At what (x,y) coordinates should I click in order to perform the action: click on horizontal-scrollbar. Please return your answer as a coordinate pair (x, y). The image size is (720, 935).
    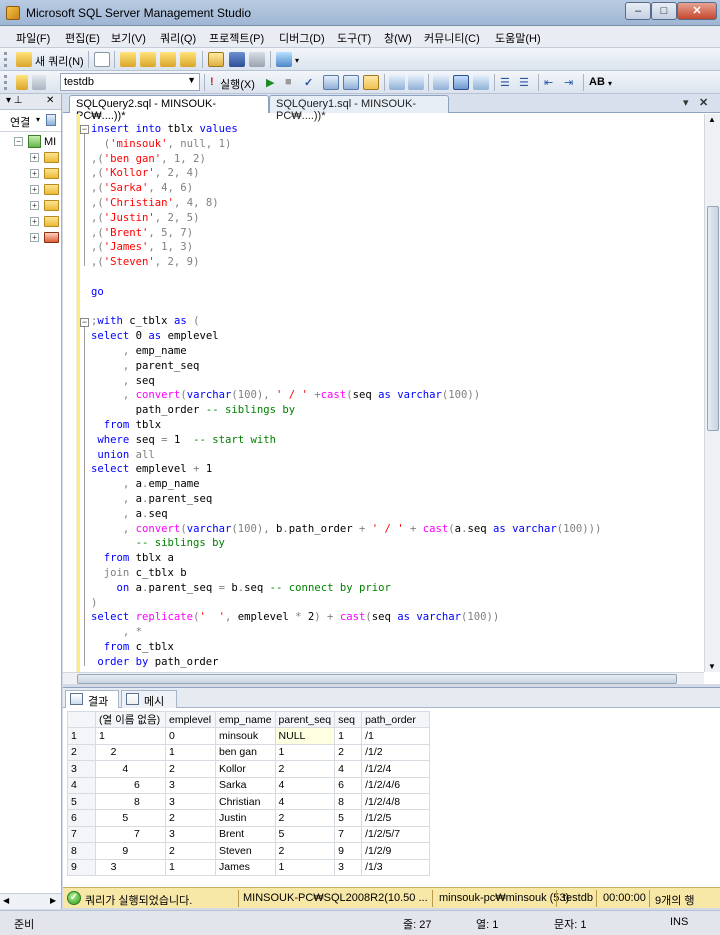
    Looking at the image, I should click on (383, 678).